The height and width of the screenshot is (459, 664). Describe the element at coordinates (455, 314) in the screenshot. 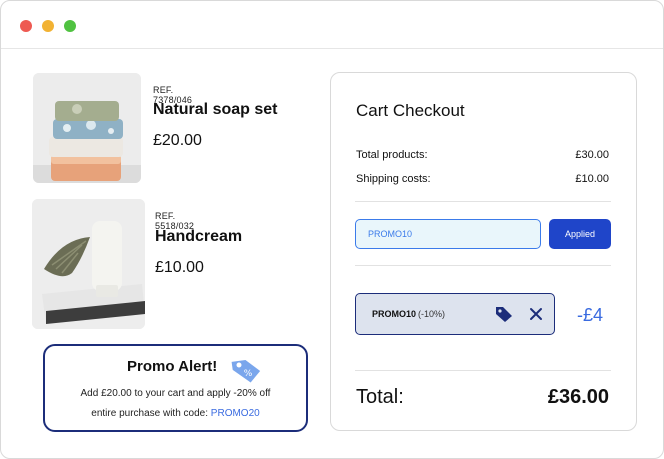

I see `applied-promo-chip: PROMO10 (-10%)` at that location.